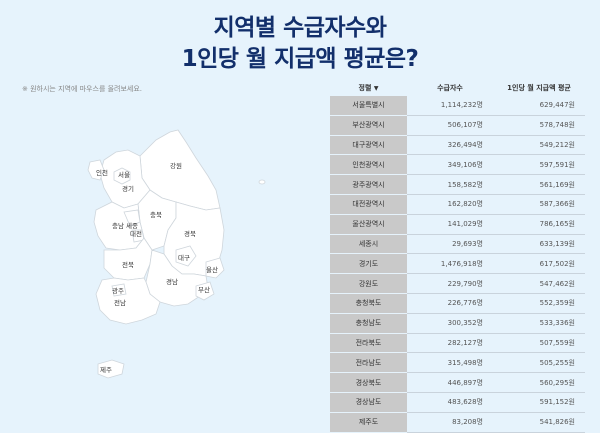  What do you see at coordinates (368, 204) in the screenshot?
I see `region-cell: 대전광역시` at bounding box center [368, 204].